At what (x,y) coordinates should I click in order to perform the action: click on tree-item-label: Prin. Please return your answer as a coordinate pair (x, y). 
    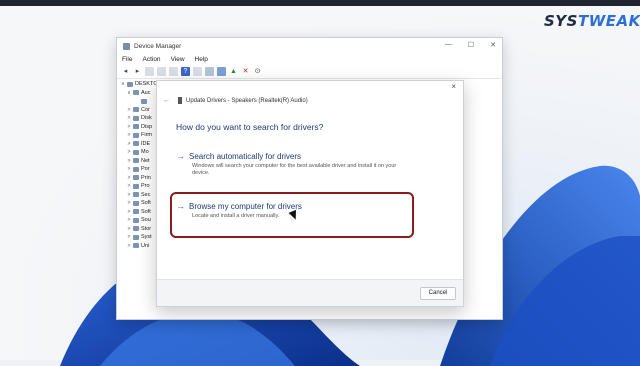
    Looking at the image, I should click on (146, 177).